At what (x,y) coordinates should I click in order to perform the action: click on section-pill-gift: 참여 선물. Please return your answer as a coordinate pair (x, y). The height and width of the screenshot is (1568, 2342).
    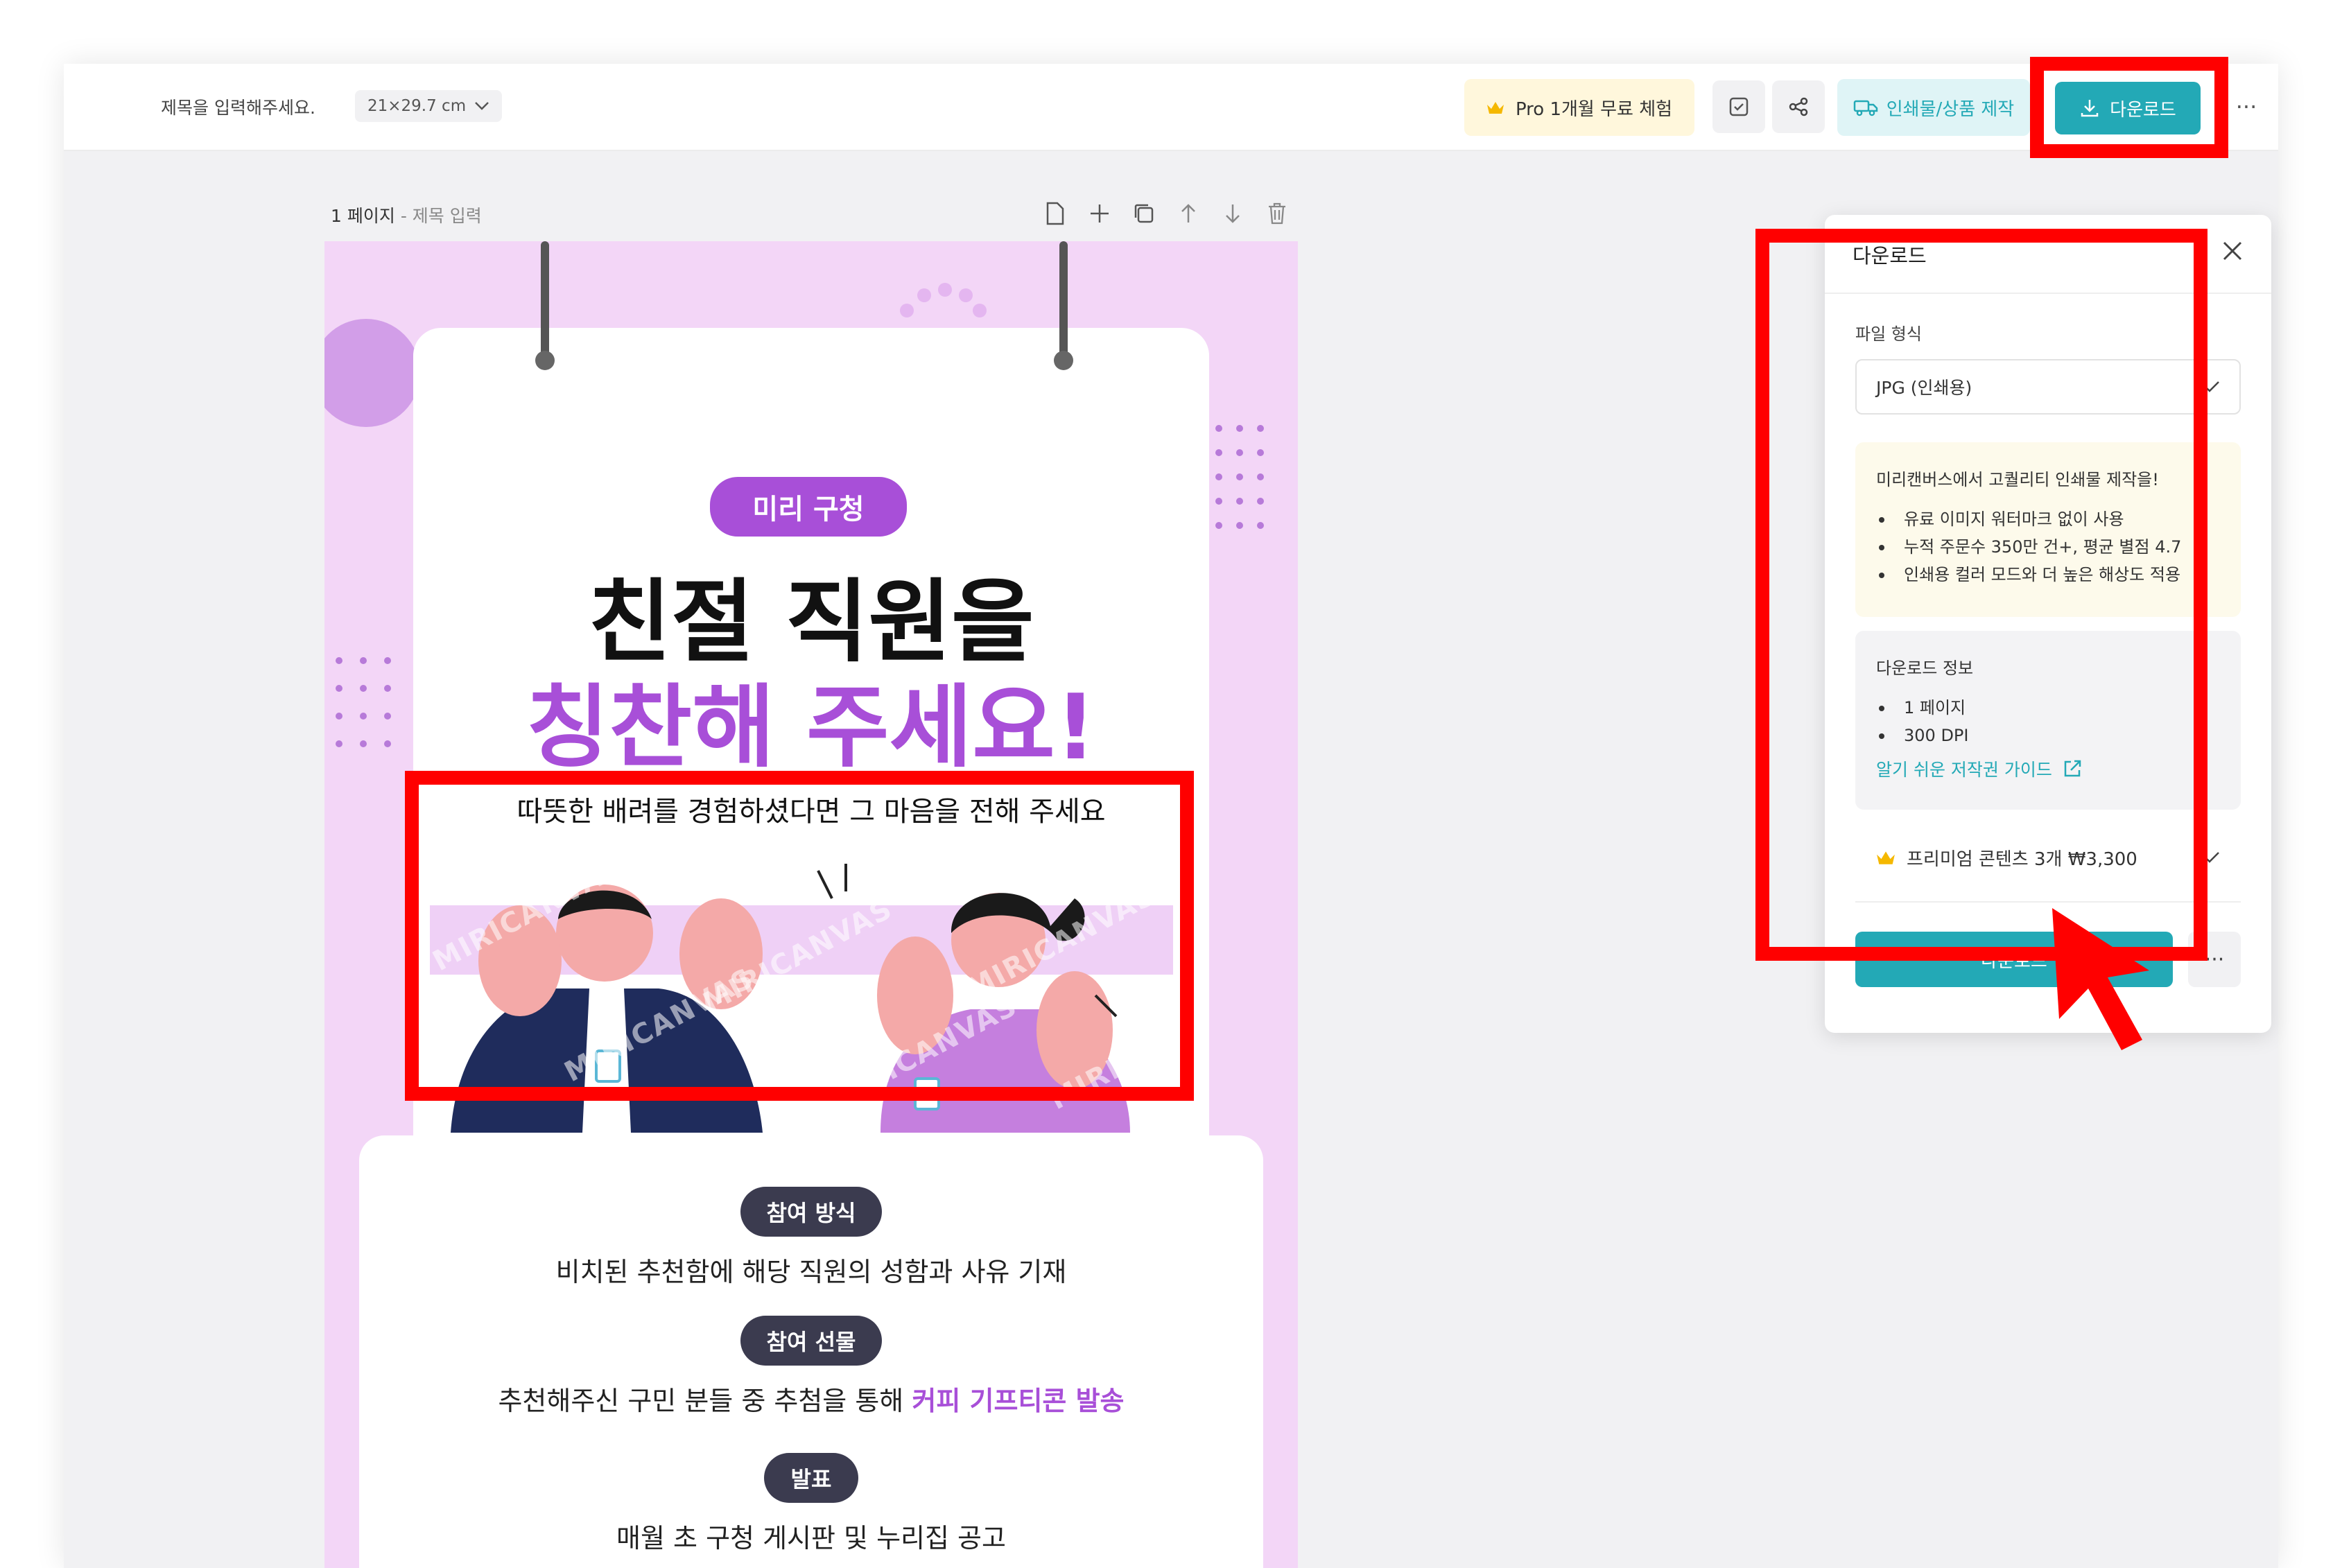
    Looking at the image, I should click on (811, 1341).